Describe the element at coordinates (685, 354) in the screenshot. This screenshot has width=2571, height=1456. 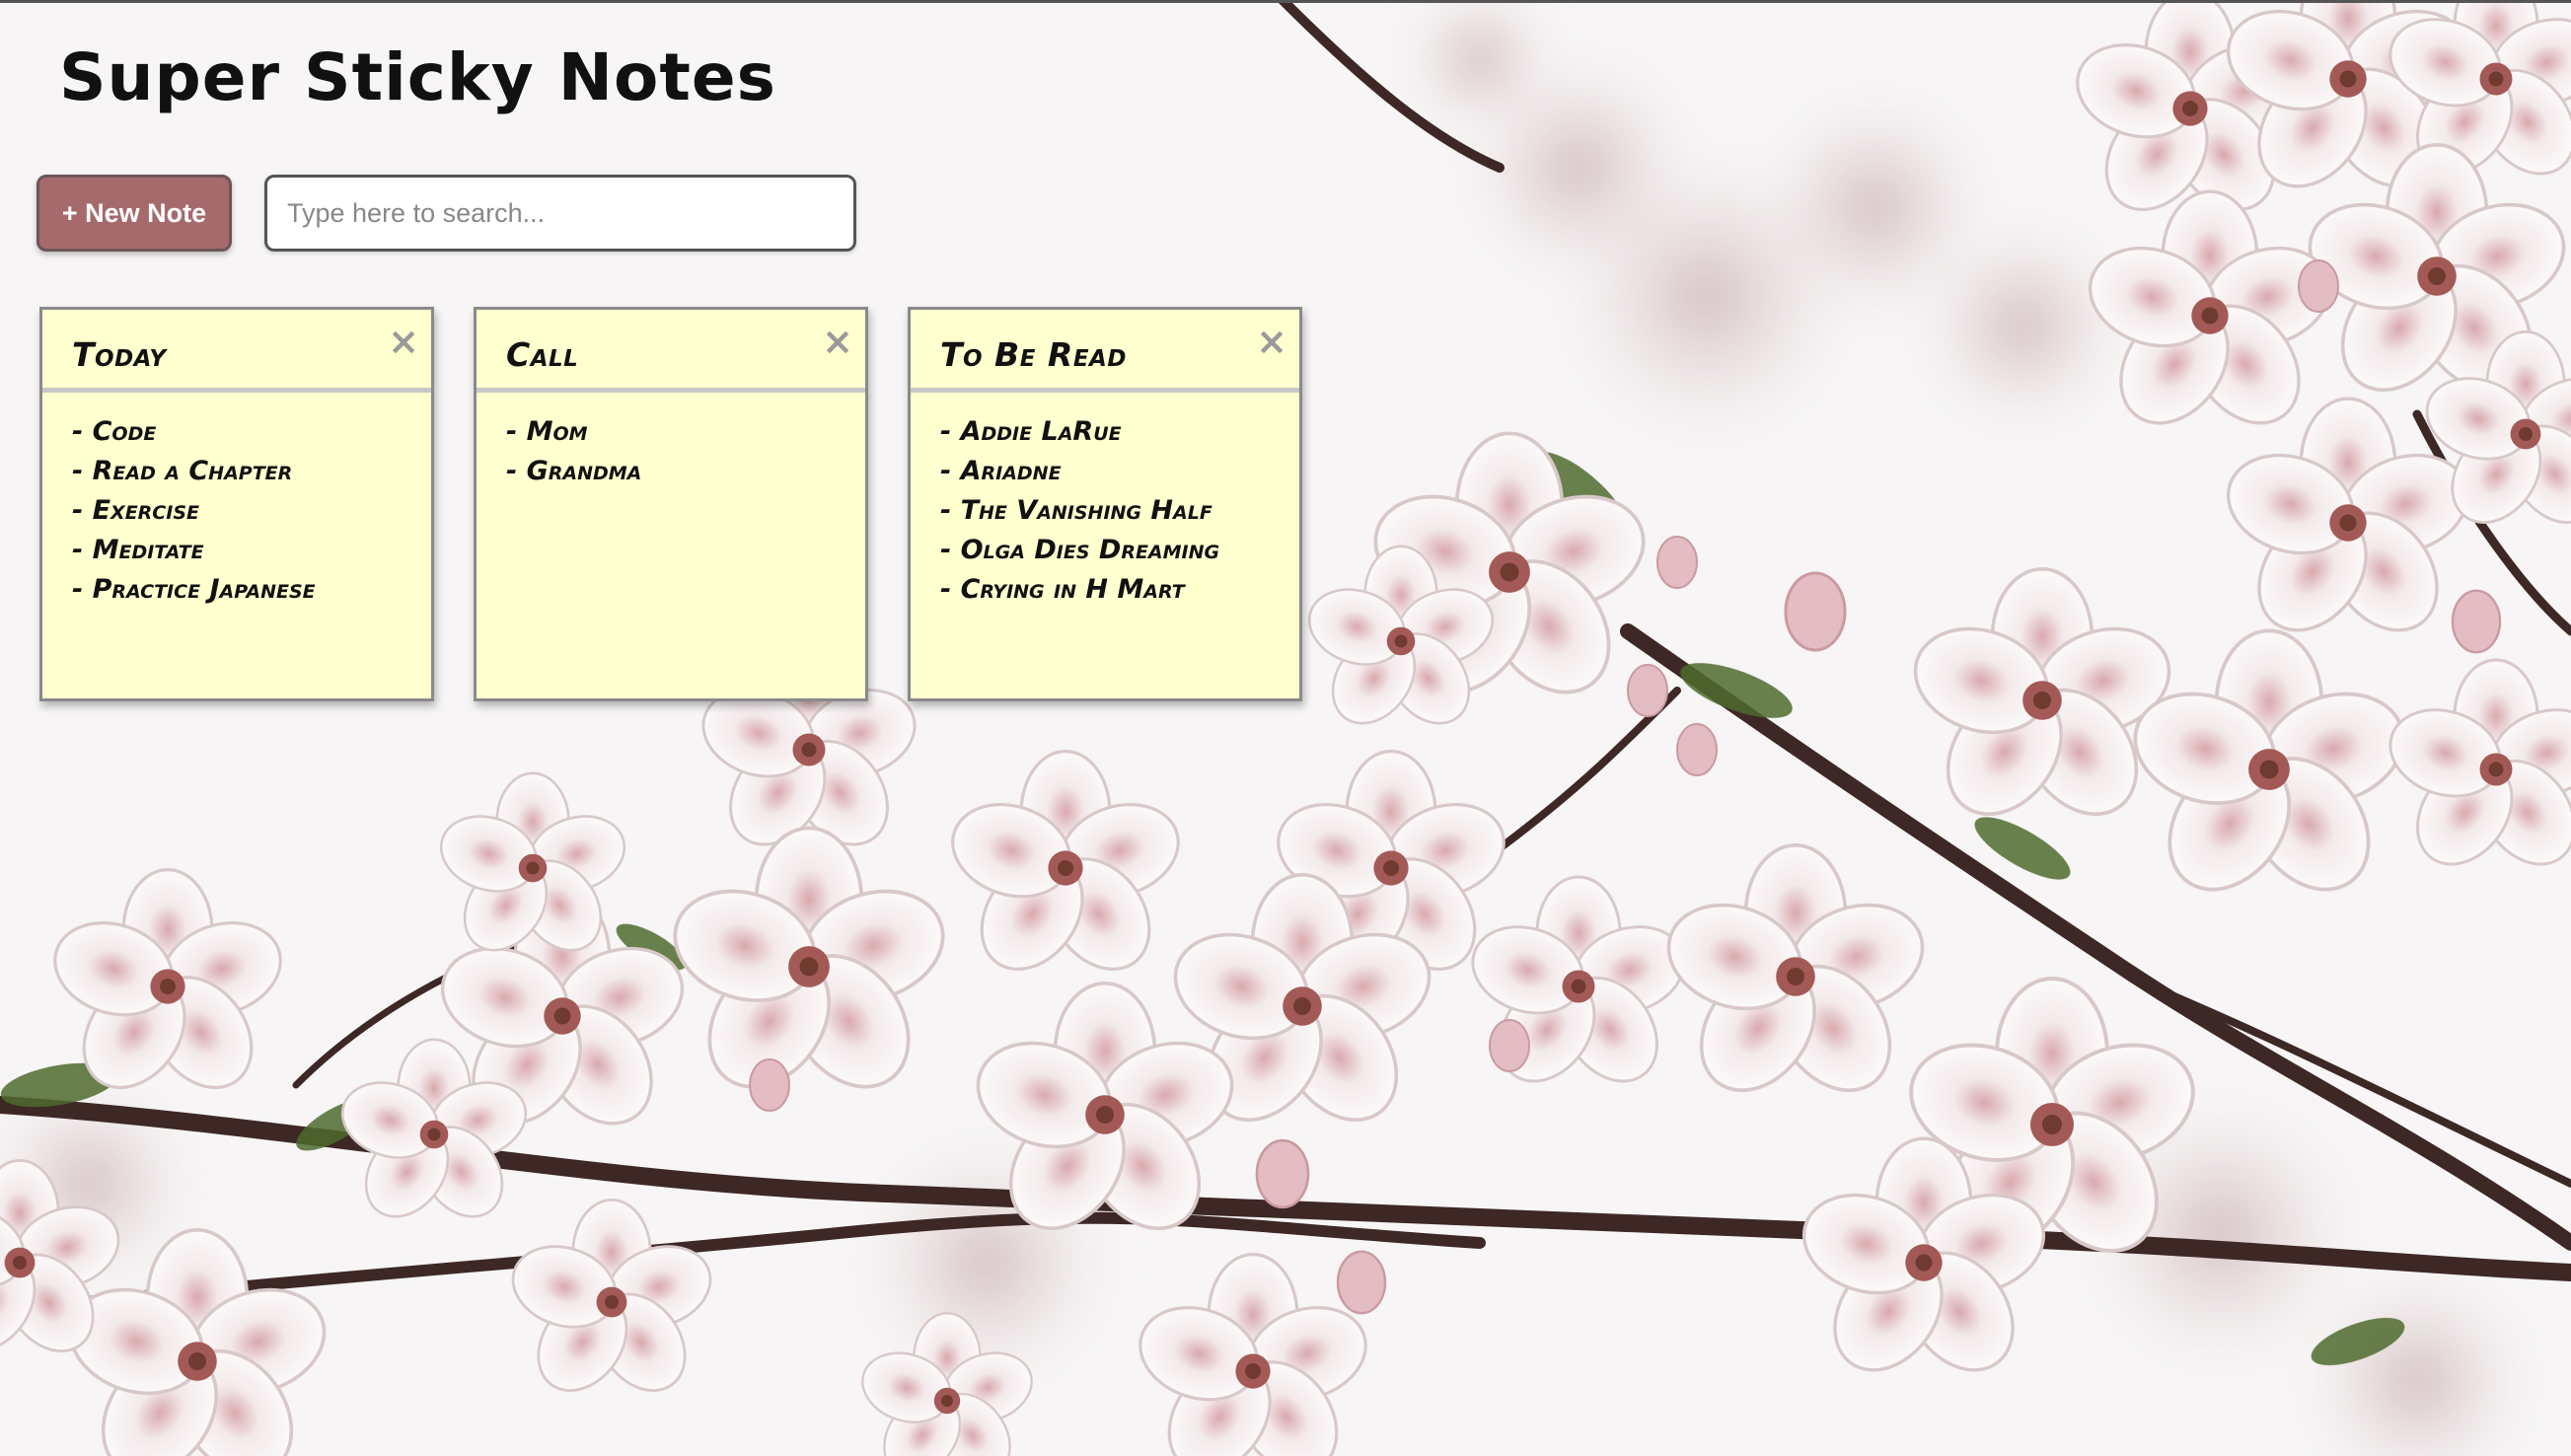
I see `note-title: Call` at that location.